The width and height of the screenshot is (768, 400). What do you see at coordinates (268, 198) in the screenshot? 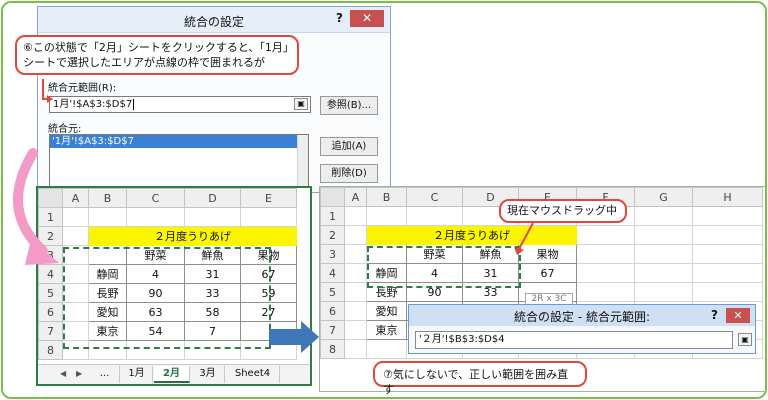
I see `column-header: E` at bounding box center [268, 198].